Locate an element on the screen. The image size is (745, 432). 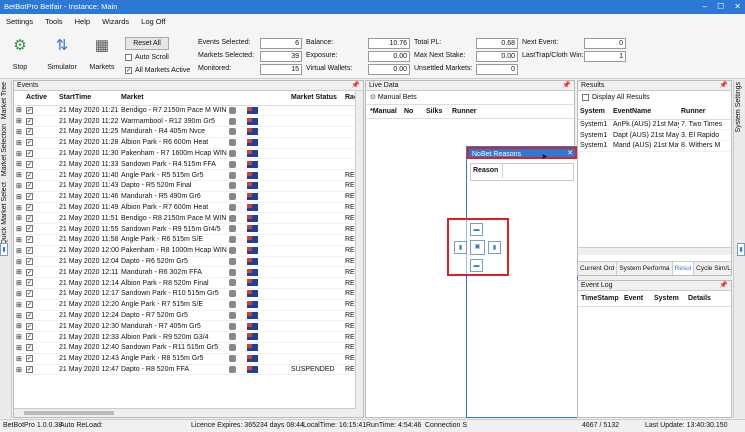
dock-bottom-icon: ▬ is located at coordinates (476, 265).